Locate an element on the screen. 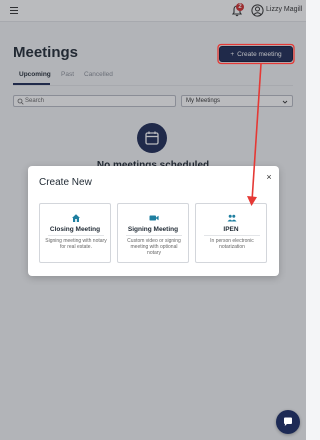 The width and height of the screenshot is (320, 440). card-description: In person electronic notarization is located at coordinates (232, 244).